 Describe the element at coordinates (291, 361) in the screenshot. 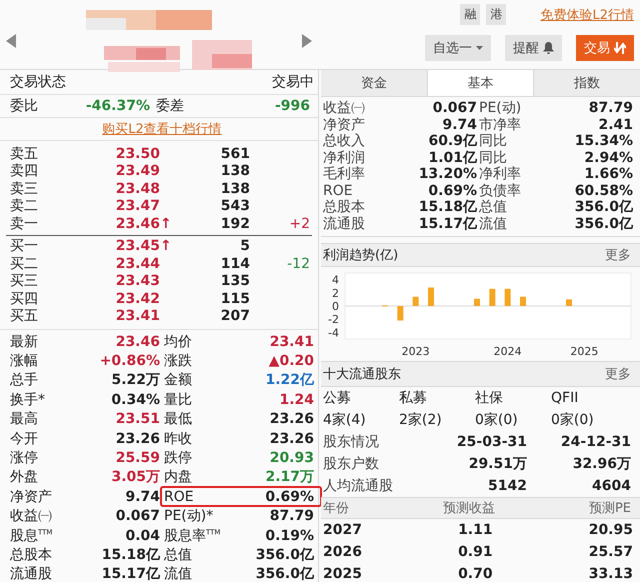

I see `stat-value: ▲0.20` at that location.